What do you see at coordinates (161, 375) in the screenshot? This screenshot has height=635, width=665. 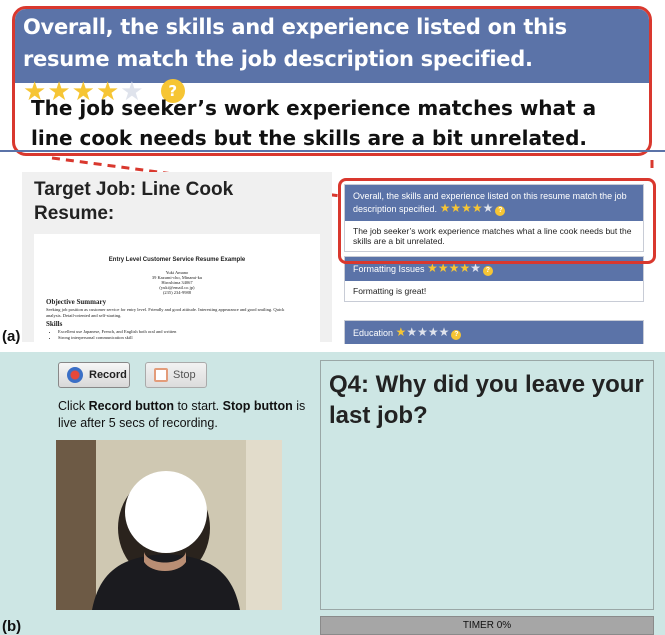 I see `stop-icon` at bounding box center [161, 375].